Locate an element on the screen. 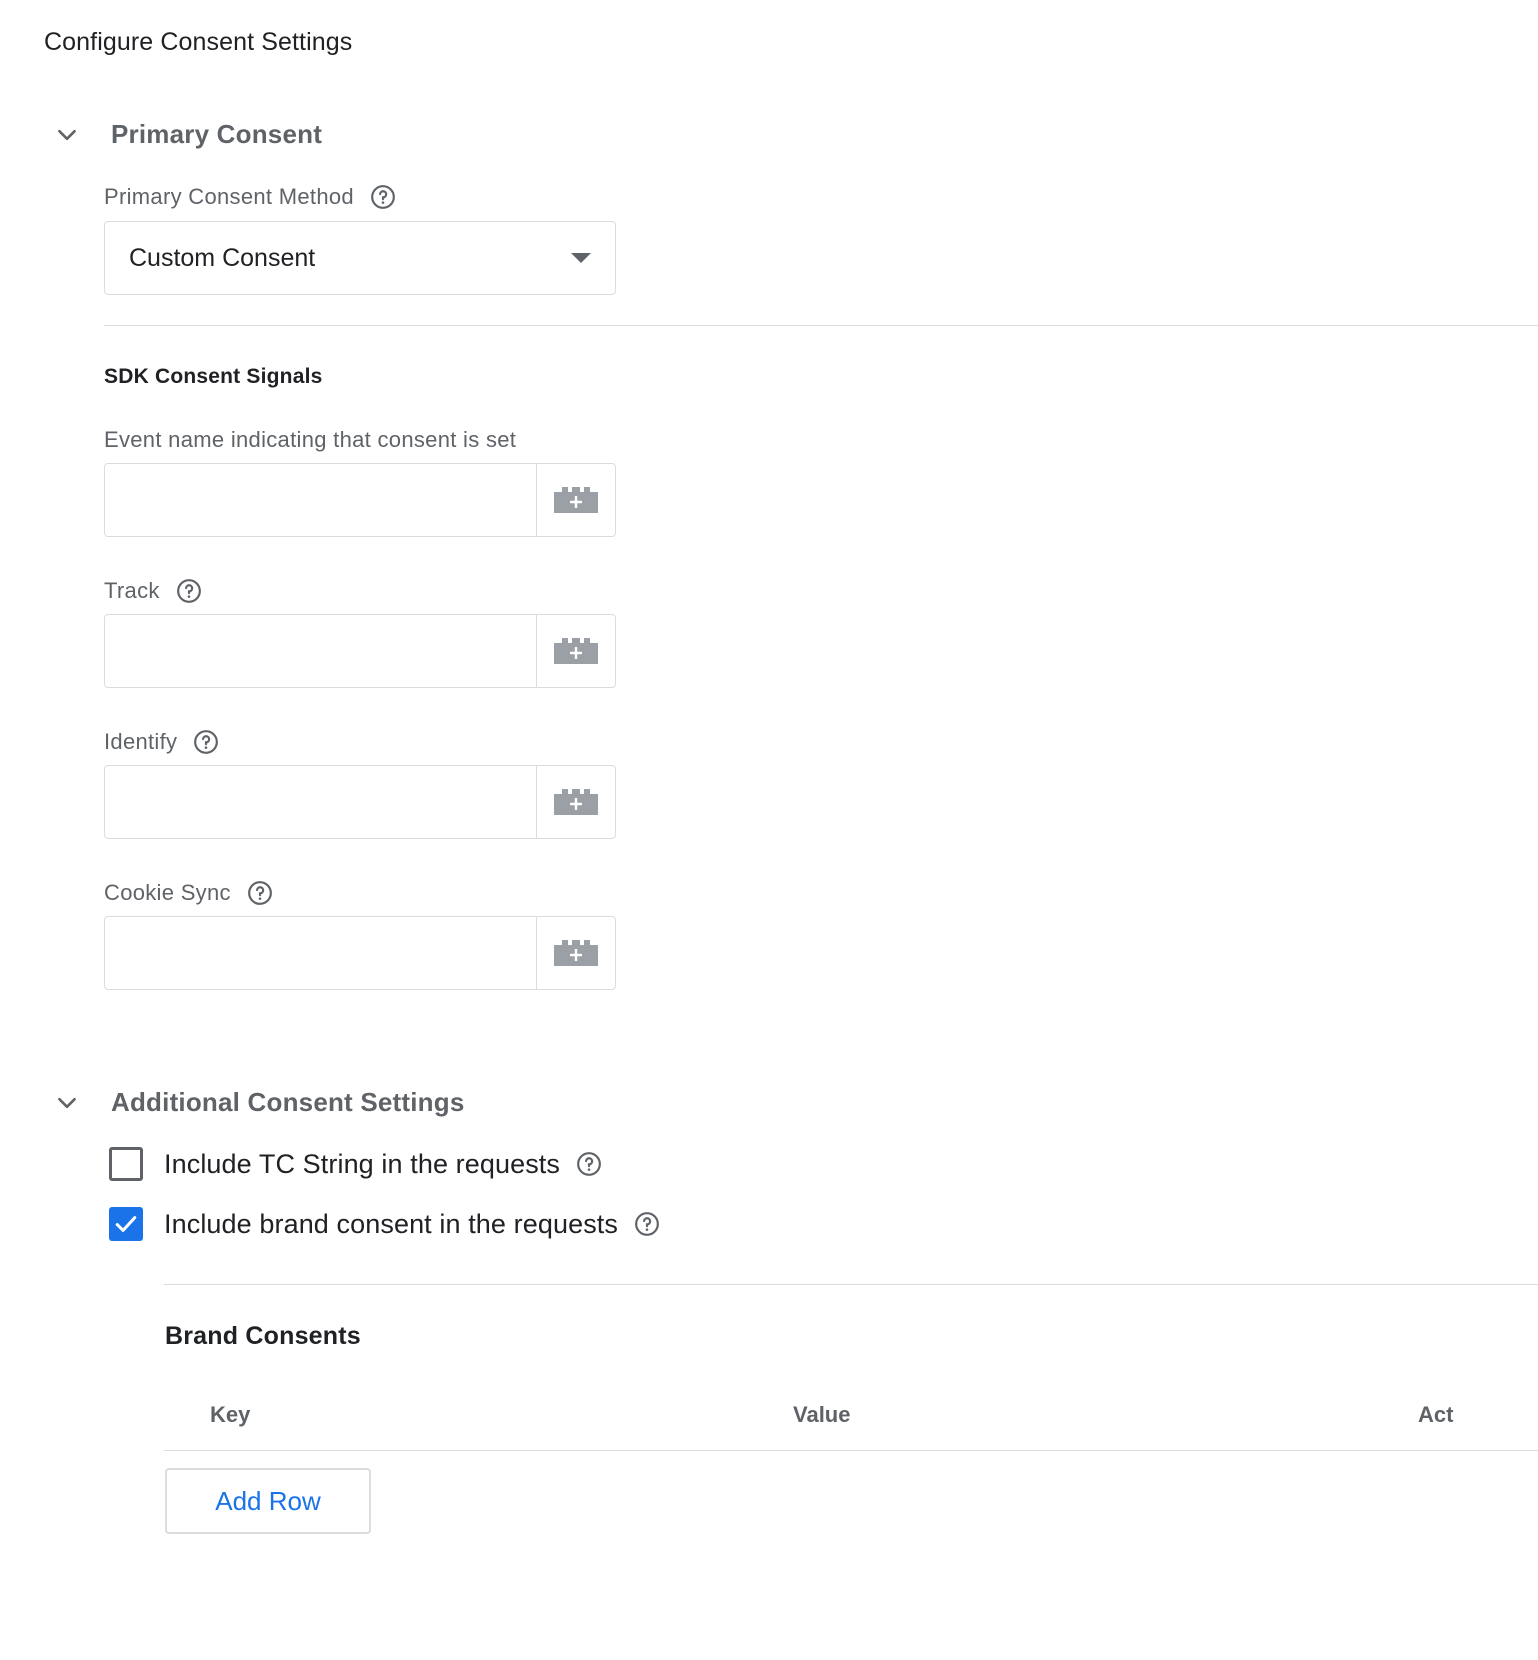 Image resolution: width=1538 pixels, height=1660 pixels. additional-consent-toggle: Additional Consent Settings is located at coordinates (259, 1102).